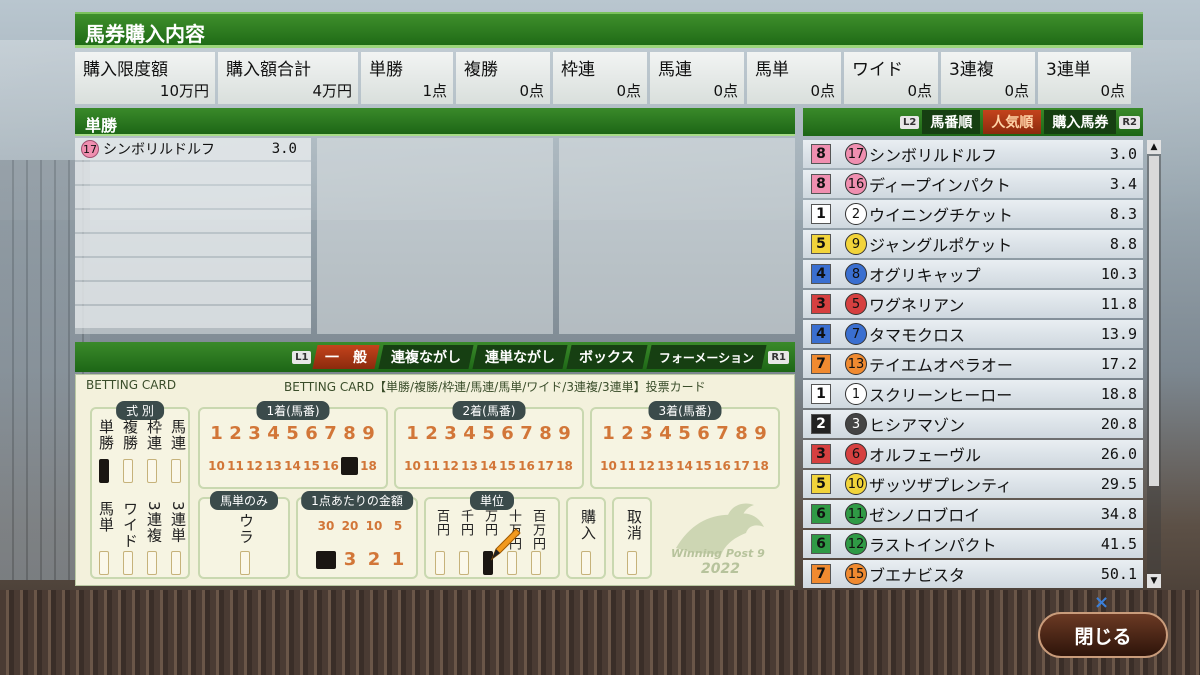 The height and width of the screenshot is (675, 1200). I want to click on tab-general: 一 般, so click(346, 357).